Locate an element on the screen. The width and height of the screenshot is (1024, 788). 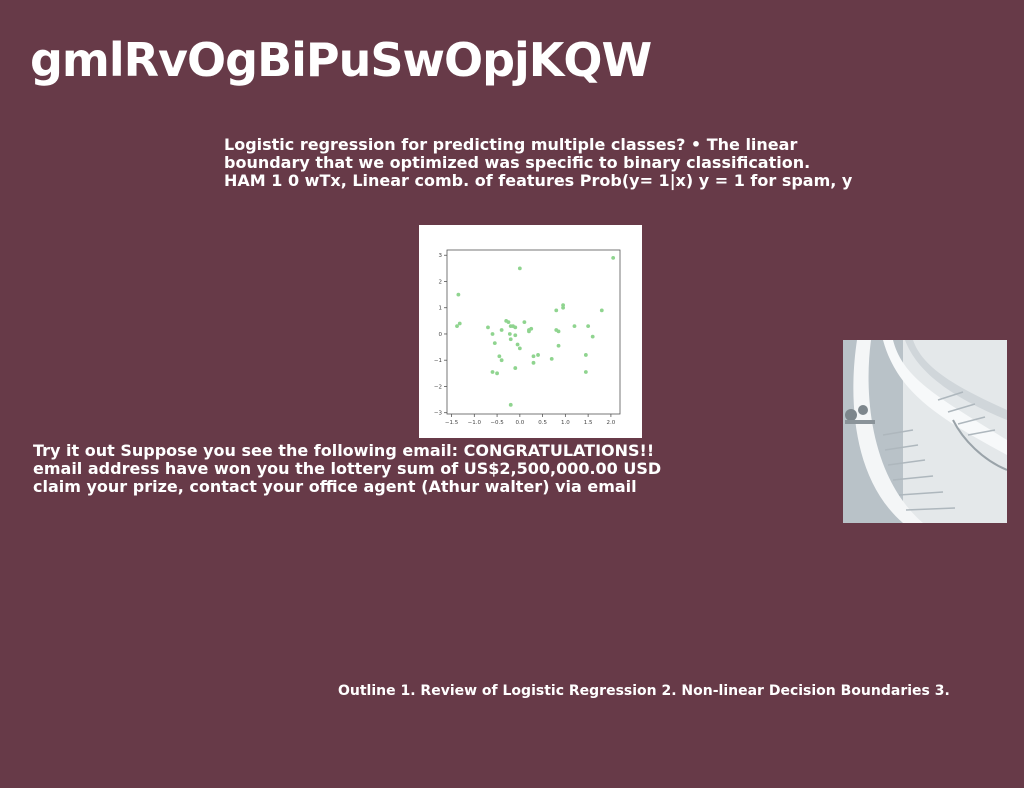
y-tick-label: −1 is located at coordinates (438, 361).